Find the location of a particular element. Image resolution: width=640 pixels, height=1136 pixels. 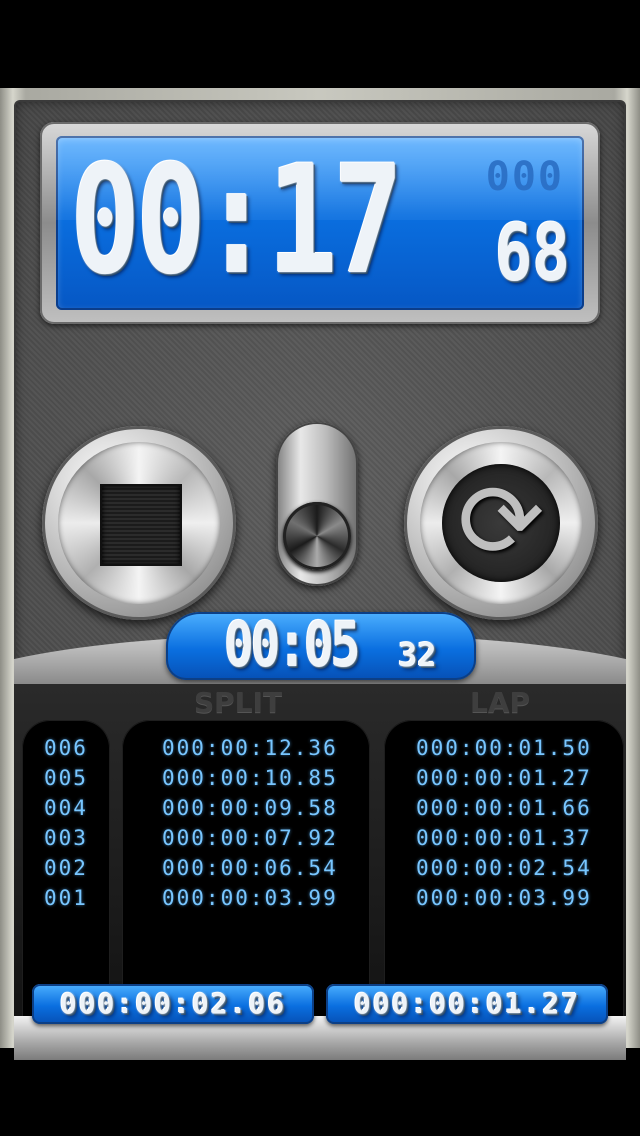

footer-right-display: 000:00:01.27 is located at coordinates (467, 1004).